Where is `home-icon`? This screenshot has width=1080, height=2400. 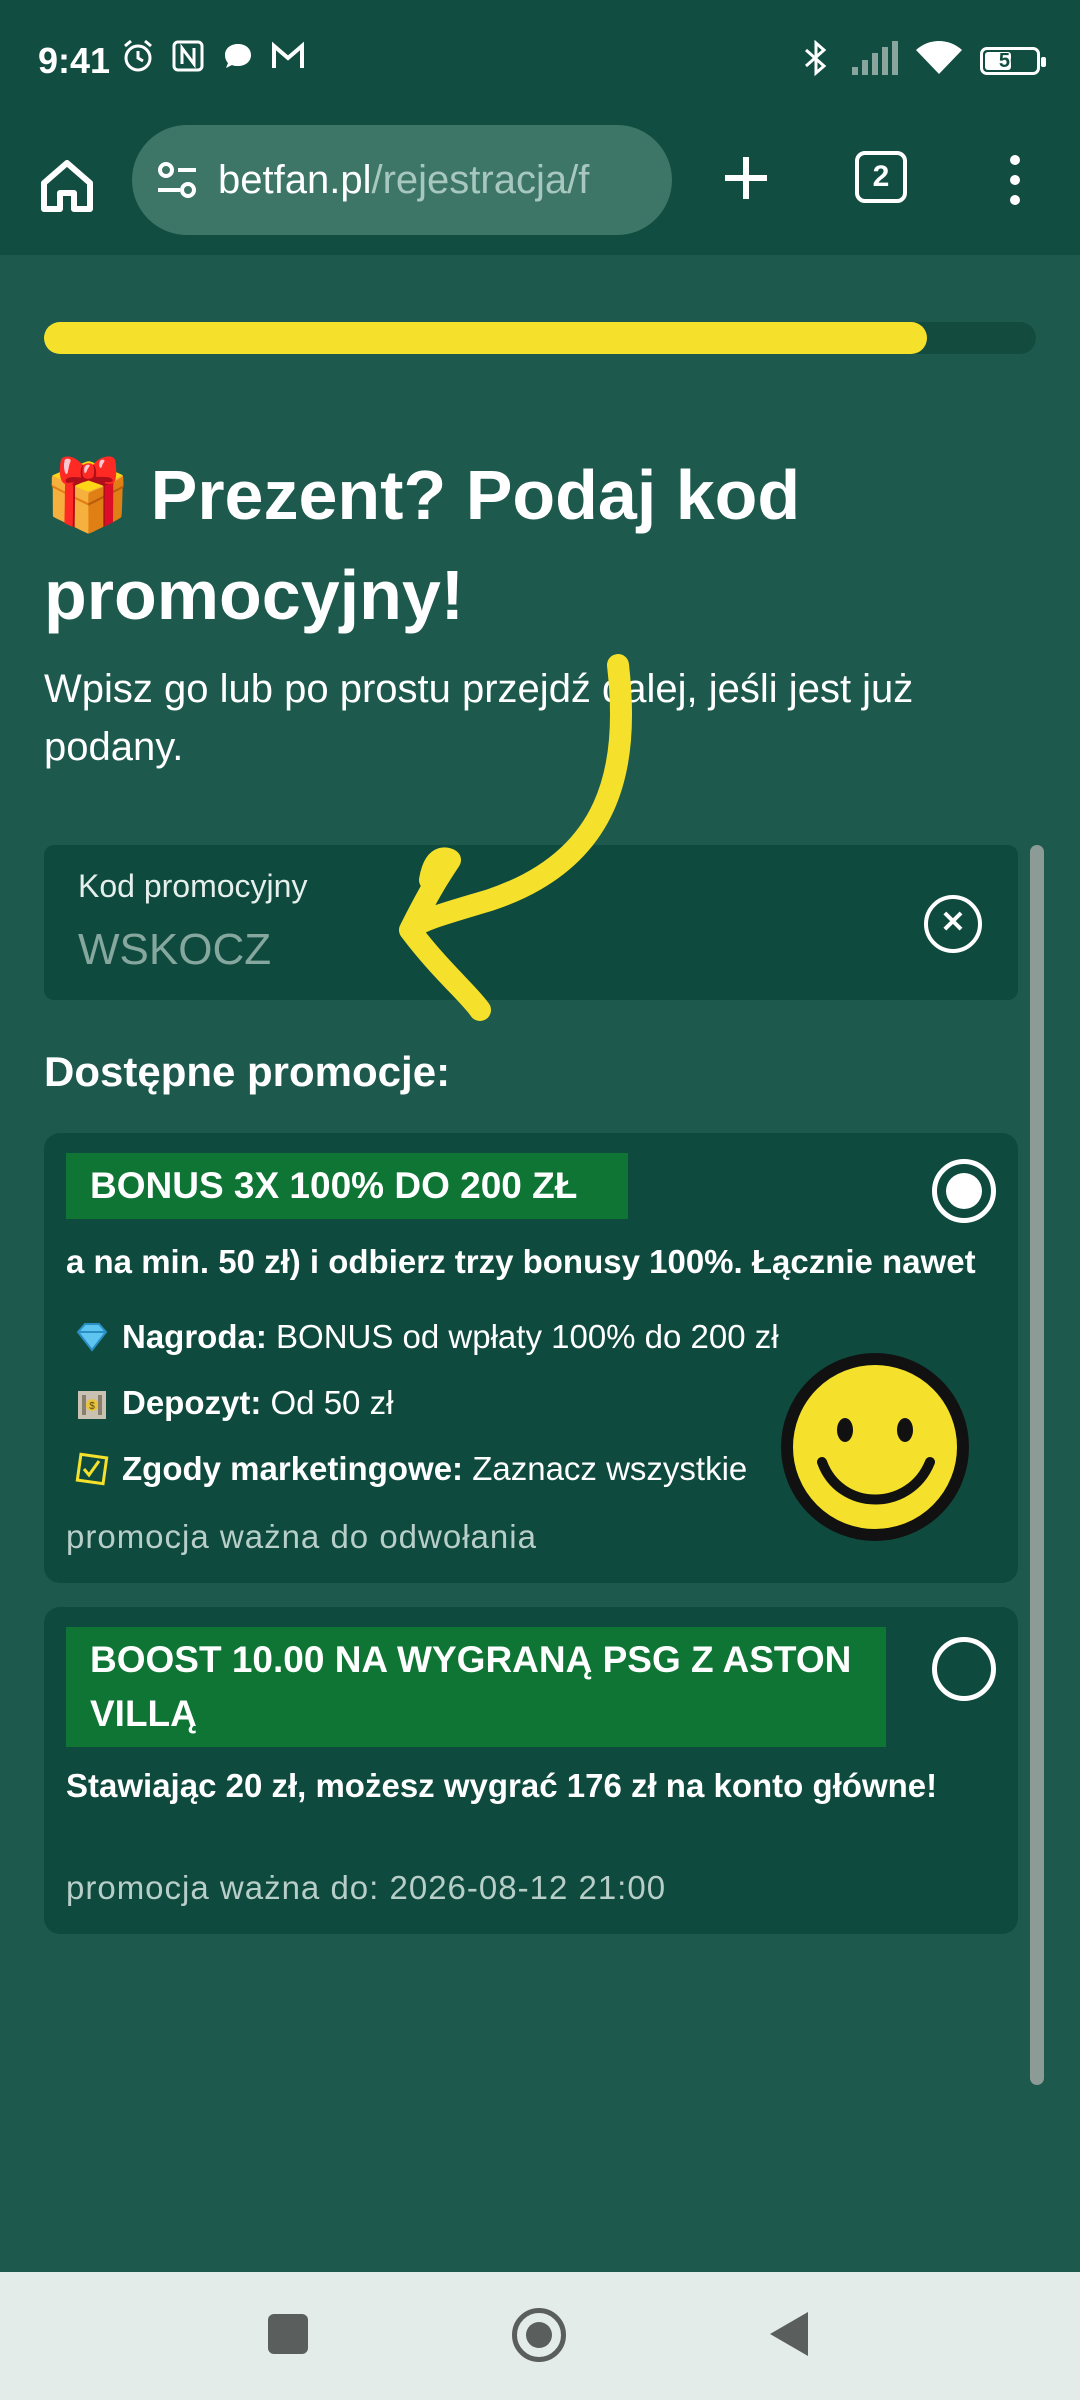 home-icon is located at coordinates (67, 186).